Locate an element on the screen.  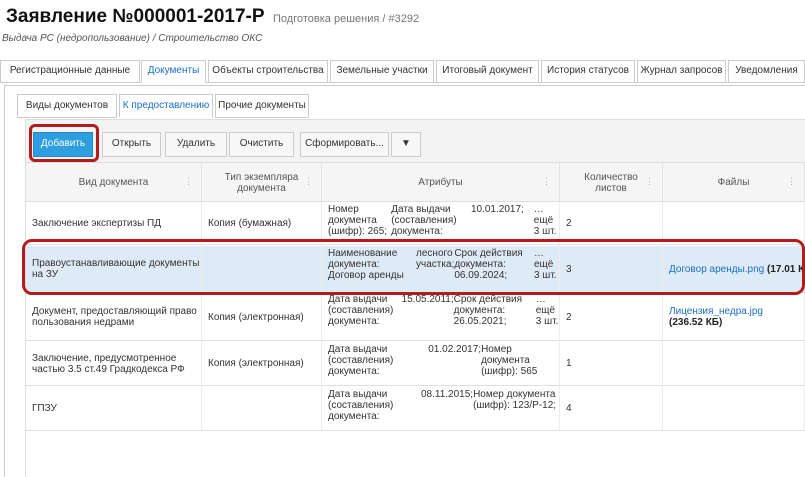
cell-files: Договор аренды.png (17.01 КБ is located at coordinates (734, 269).